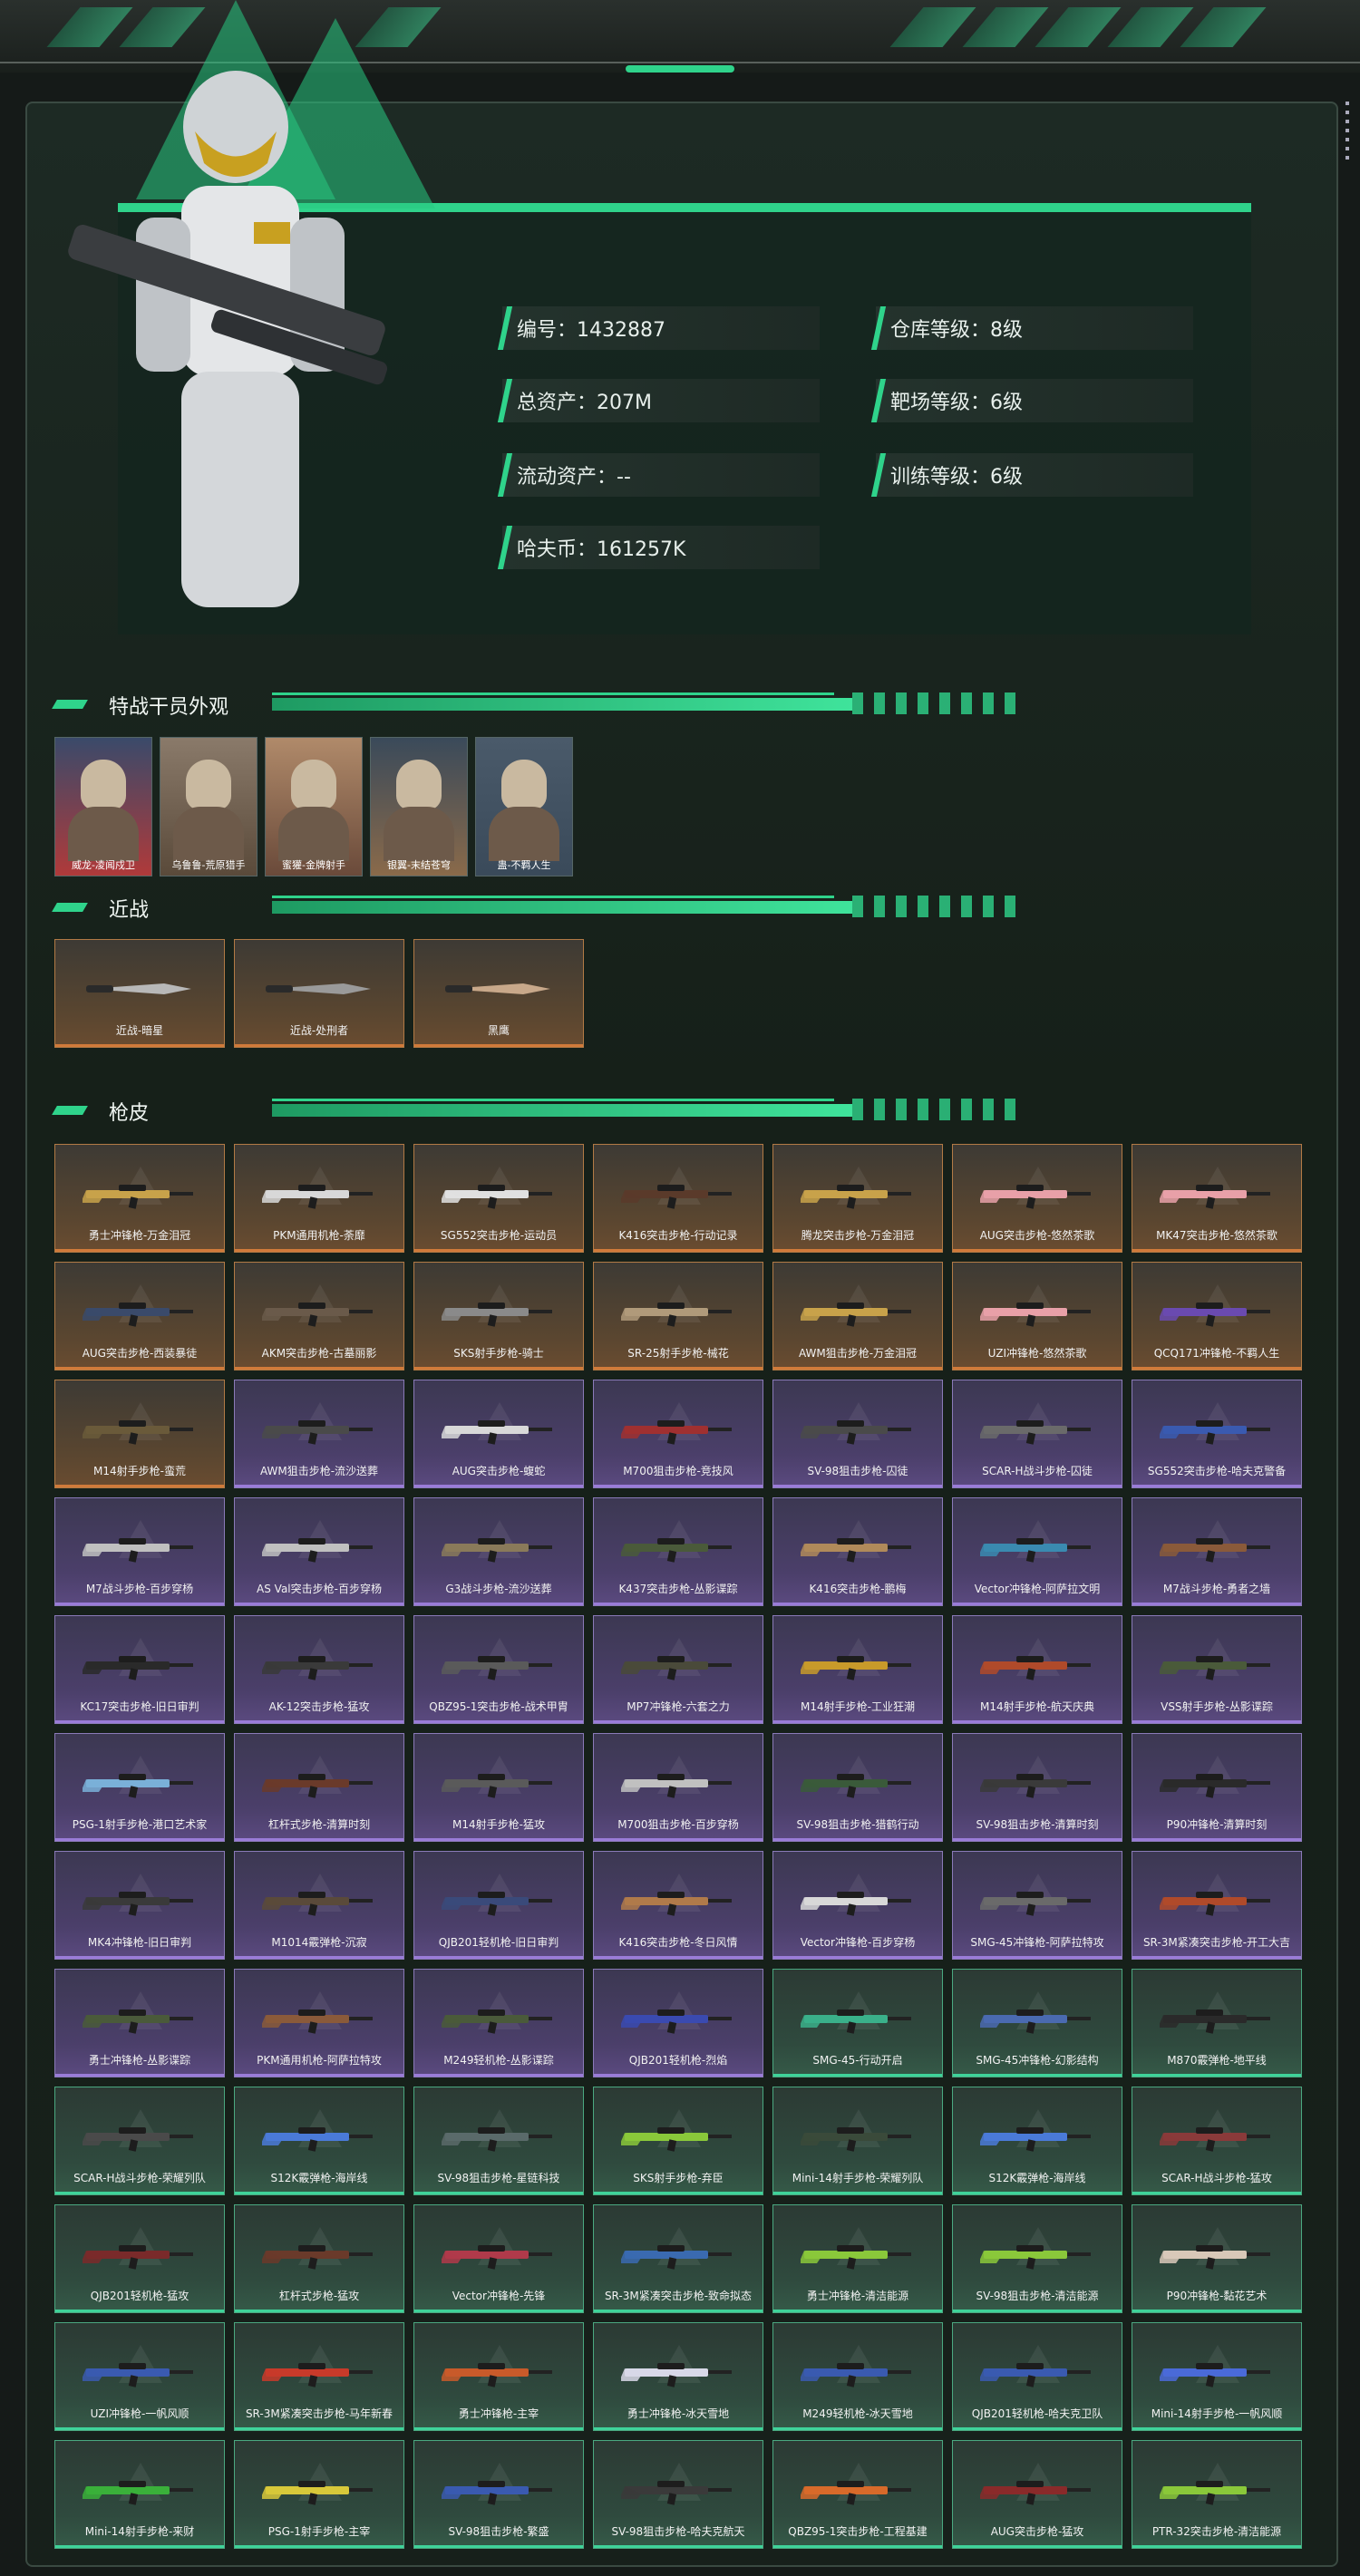 Image resolution: width=1360 pixels, height=2576 pixels. Describe the element at coordinates (103, 806) in the screenshot. I see `operator-card: 威龙-凌闻戍卫` at that location.